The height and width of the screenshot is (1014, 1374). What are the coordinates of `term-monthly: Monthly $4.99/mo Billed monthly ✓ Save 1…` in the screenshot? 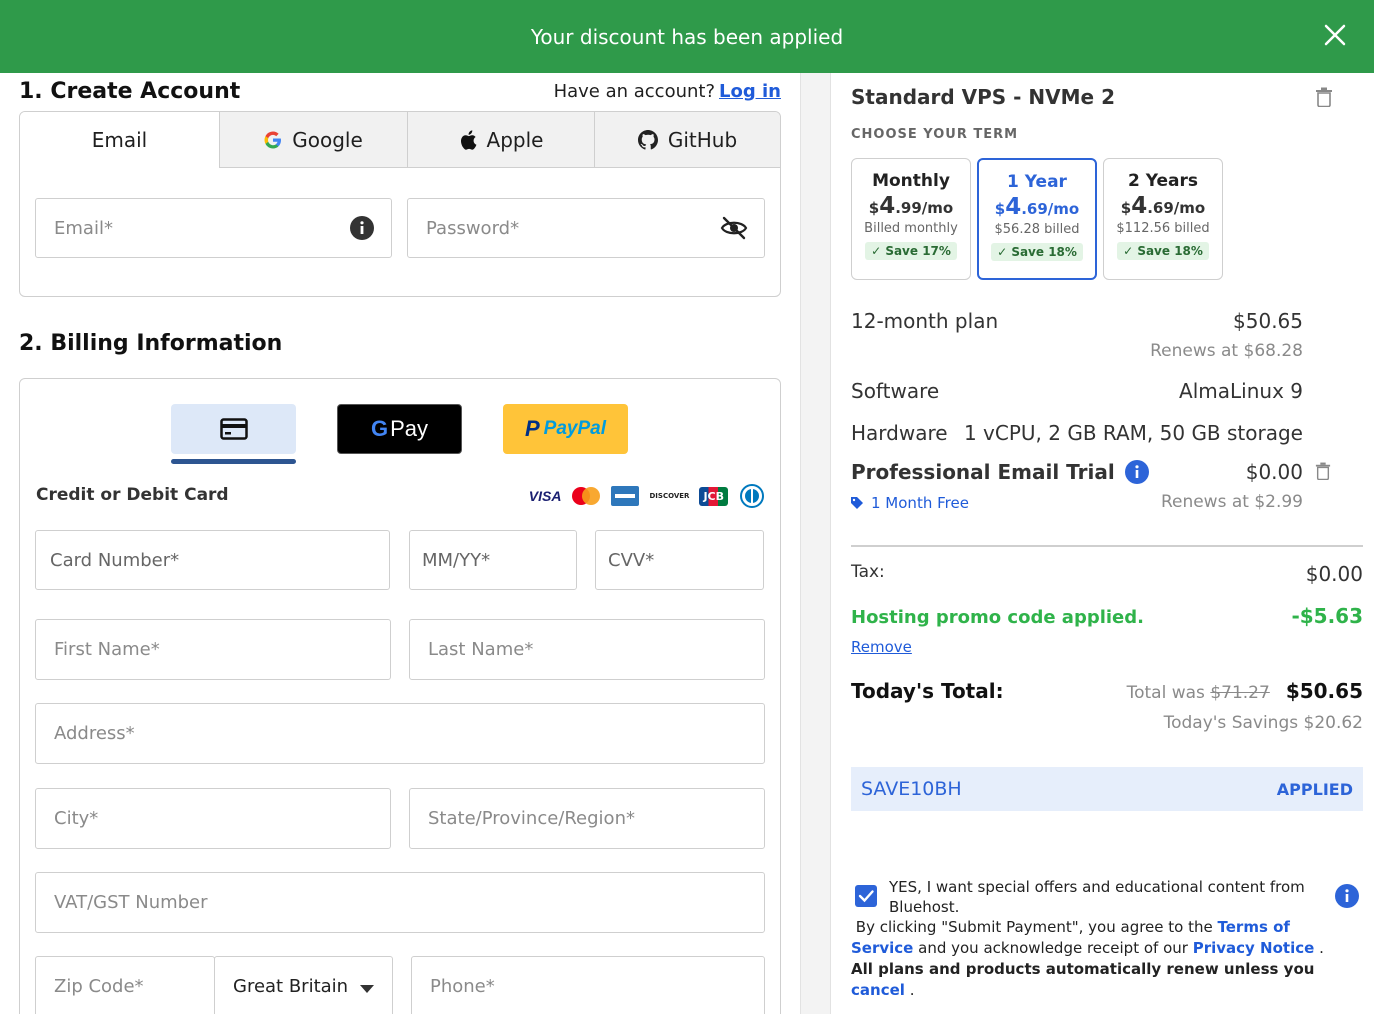 It's located at (911, 219).